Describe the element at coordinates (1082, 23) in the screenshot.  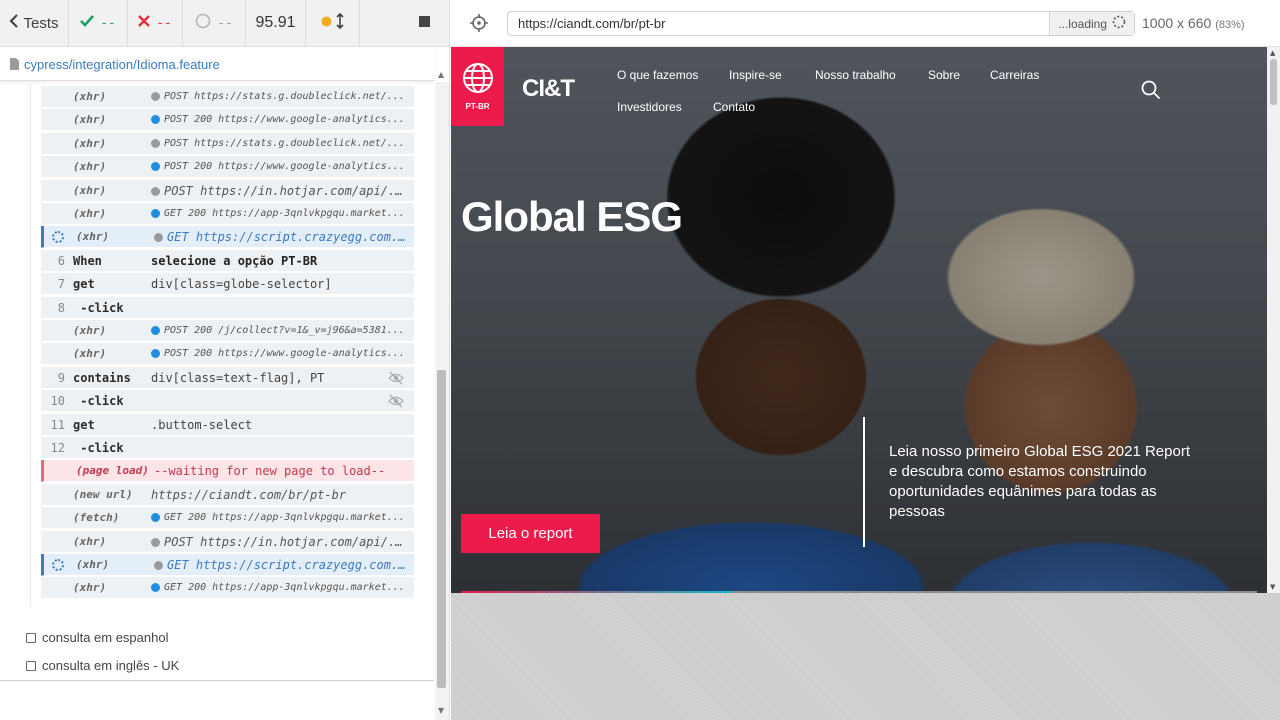
I see `loading-label: ...loading` at that location.